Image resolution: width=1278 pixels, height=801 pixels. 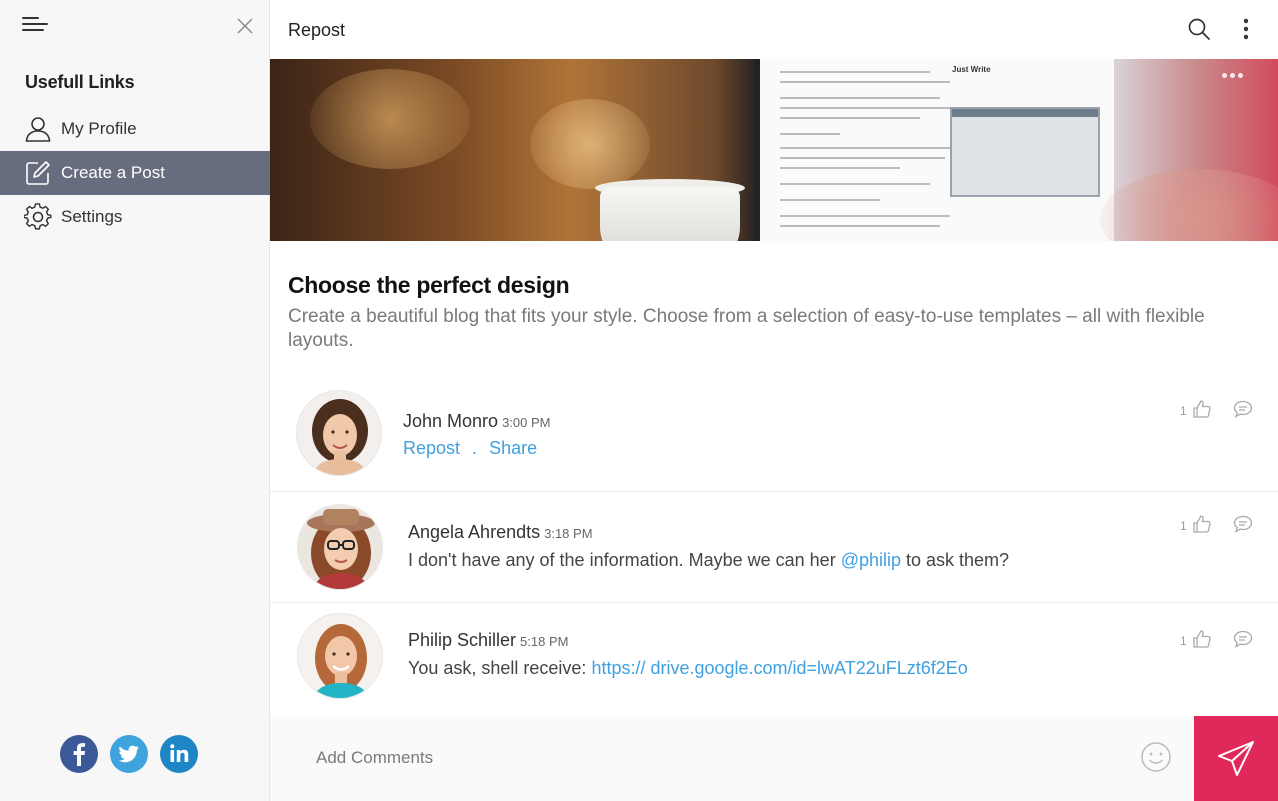 What do you see at coordinates (317, 30) in the screenshot?
I see `page-title: Repost` at bounding box center [317, 30].